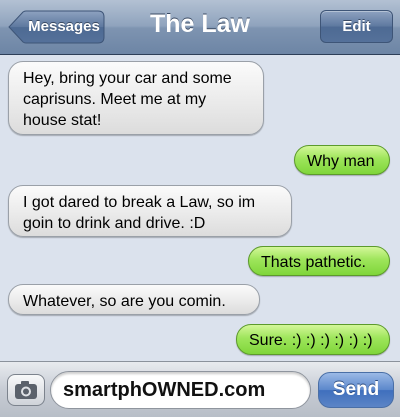 The image size is (400, 417). I want to click on message-bubble-outgoing: Sure. :) :) :) :) :) :), so click(313, 339).